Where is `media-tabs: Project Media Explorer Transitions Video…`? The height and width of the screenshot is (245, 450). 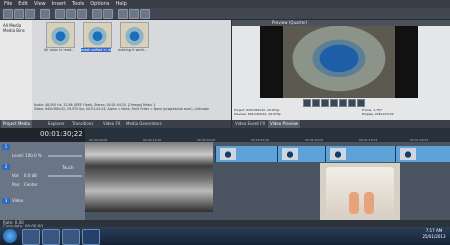
media-tabs: Project Media Explorer Transitions Video… is located at coordinates (115, 124).